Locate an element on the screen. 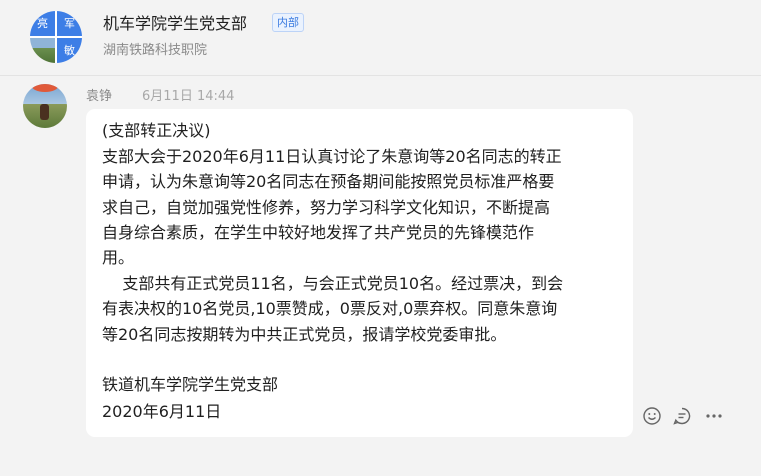 The width and height of the screenshot is (761, 476). message-line: 2020年6月11日 is located at coordinates (162, 411).